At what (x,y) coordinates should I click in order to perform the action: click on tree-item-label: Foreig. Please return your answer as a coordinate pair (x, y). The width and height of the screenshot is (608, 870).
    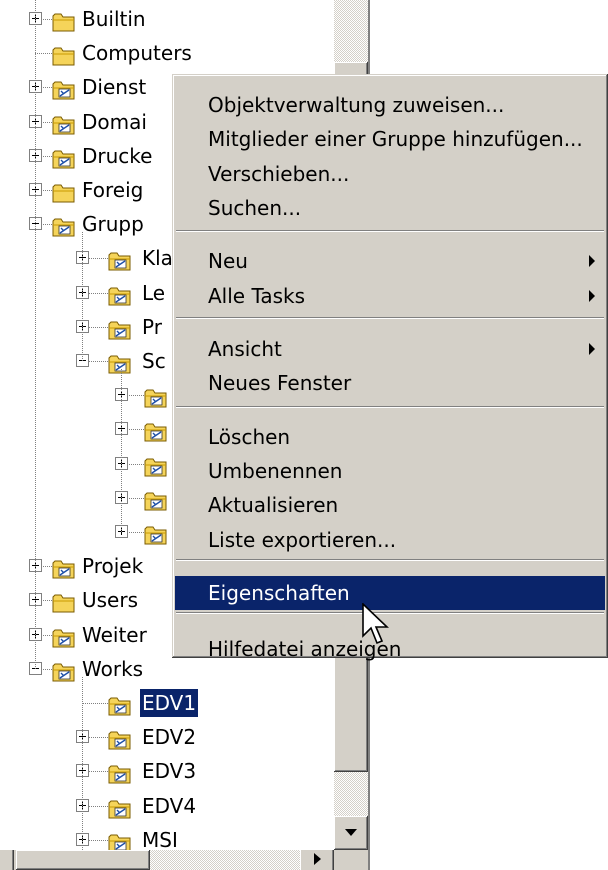
    Looking at the image, I should click on (113, 190).